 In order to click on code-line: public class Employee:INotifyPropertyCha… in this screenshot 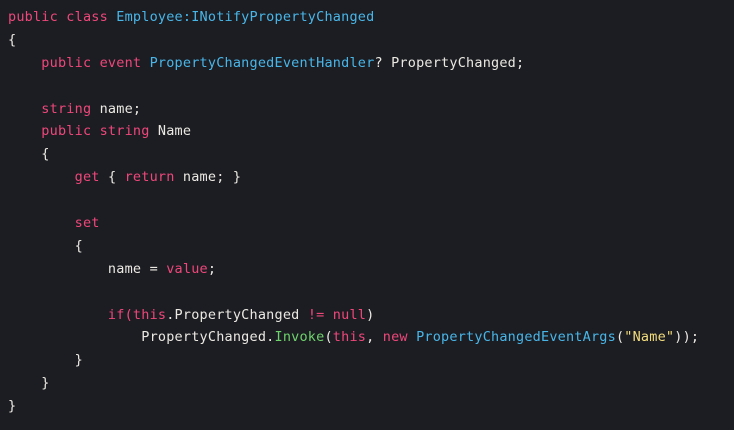, I will do `click(371, 17)`.